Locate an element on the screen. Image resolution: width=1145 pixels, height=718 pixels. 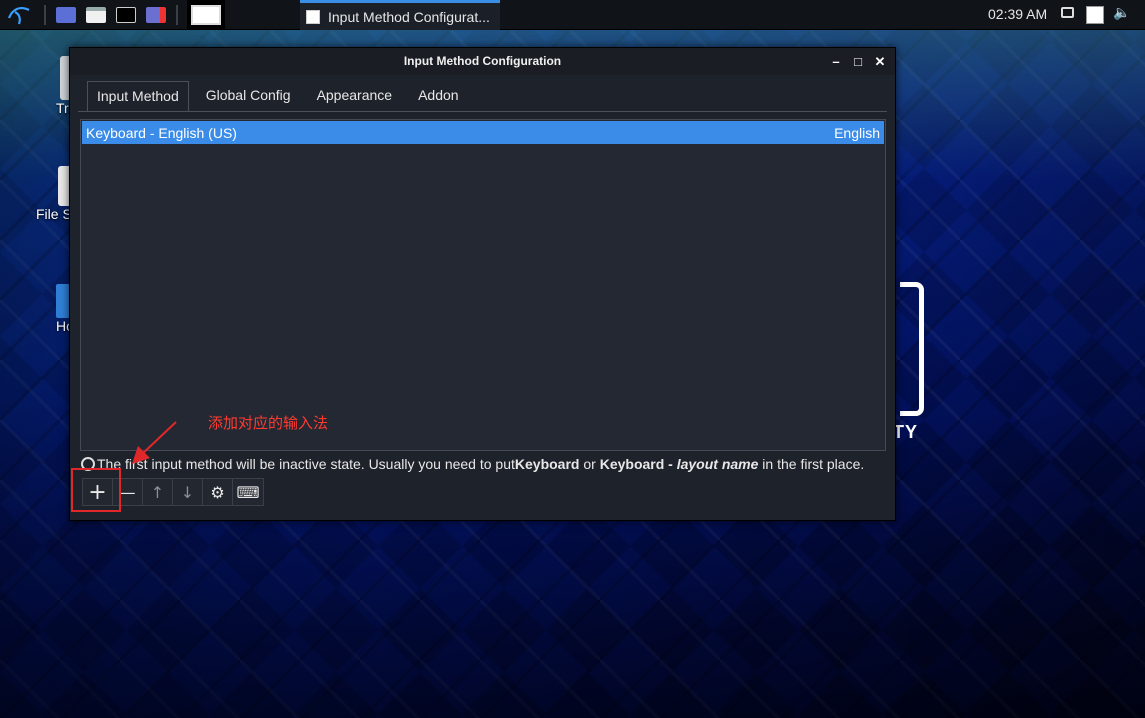
configure-button: ⚙ is located at coordinates (218, 492).